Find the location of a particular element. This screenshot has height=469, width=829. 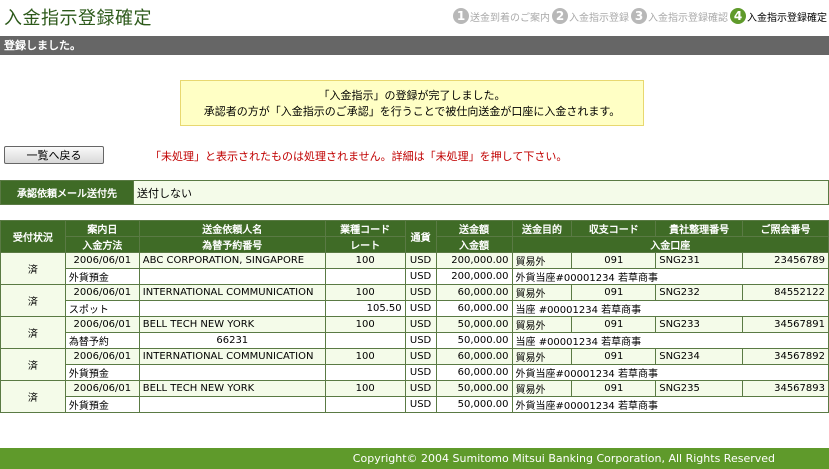

step-3: 3 入金指示登録確認 is located at coordinates (679, 16).